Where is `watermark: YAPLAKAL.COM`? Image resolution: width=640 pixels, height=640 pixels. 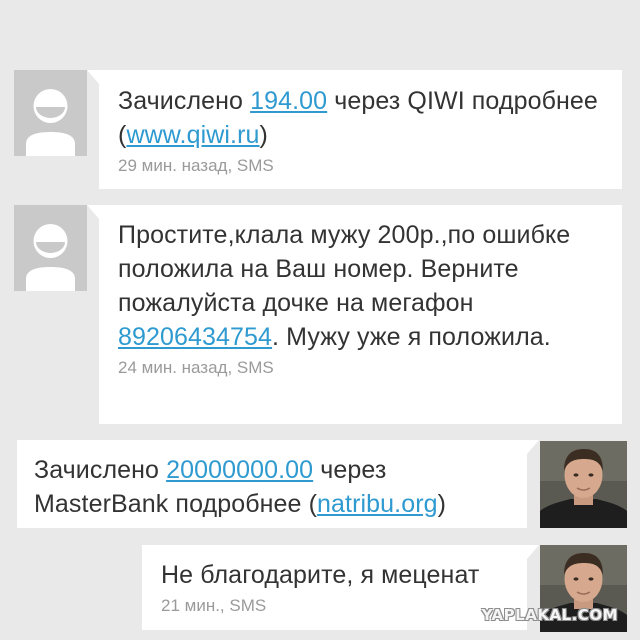
watermark: YAPLAKAL.COM is located at coordinates (549, 615).